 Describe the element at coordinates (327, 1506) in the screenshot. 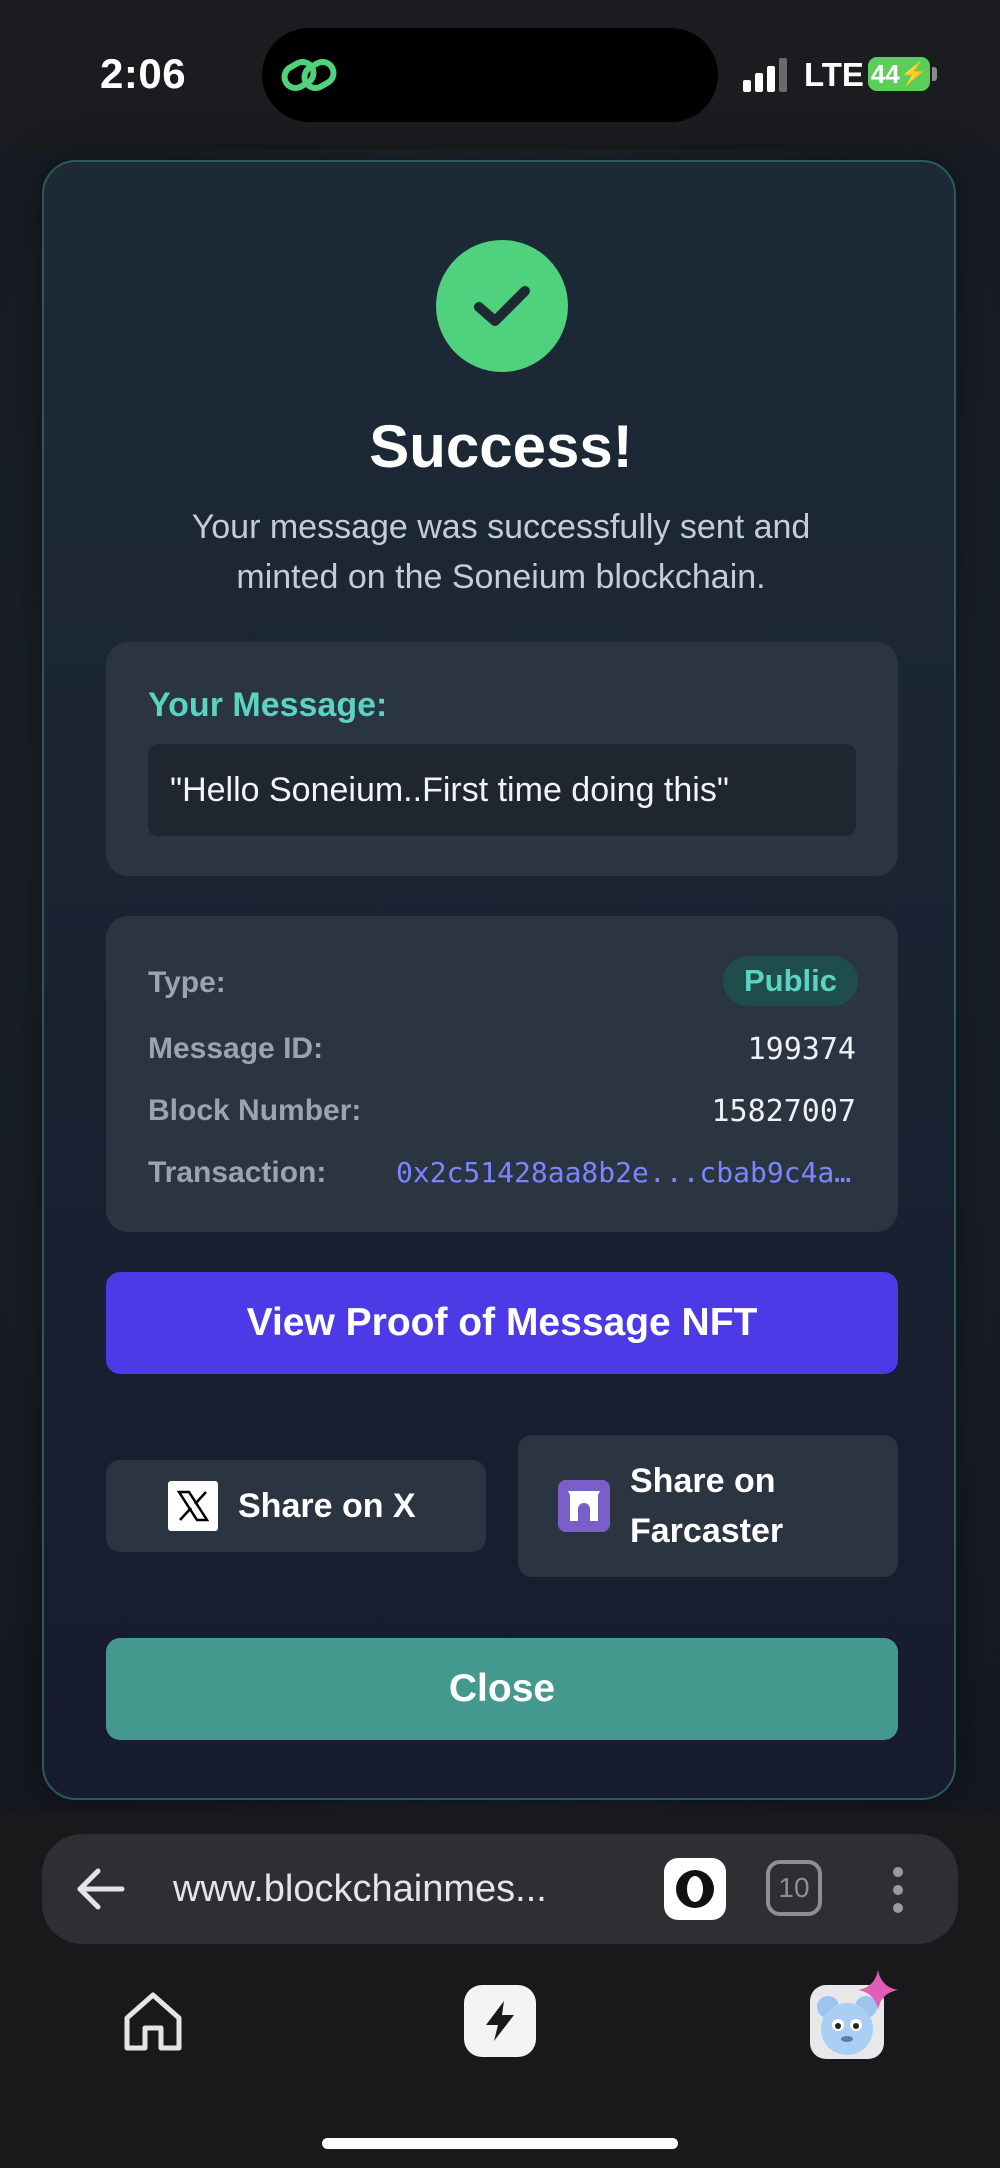

I see `share-x-label: Share on X` at that location.